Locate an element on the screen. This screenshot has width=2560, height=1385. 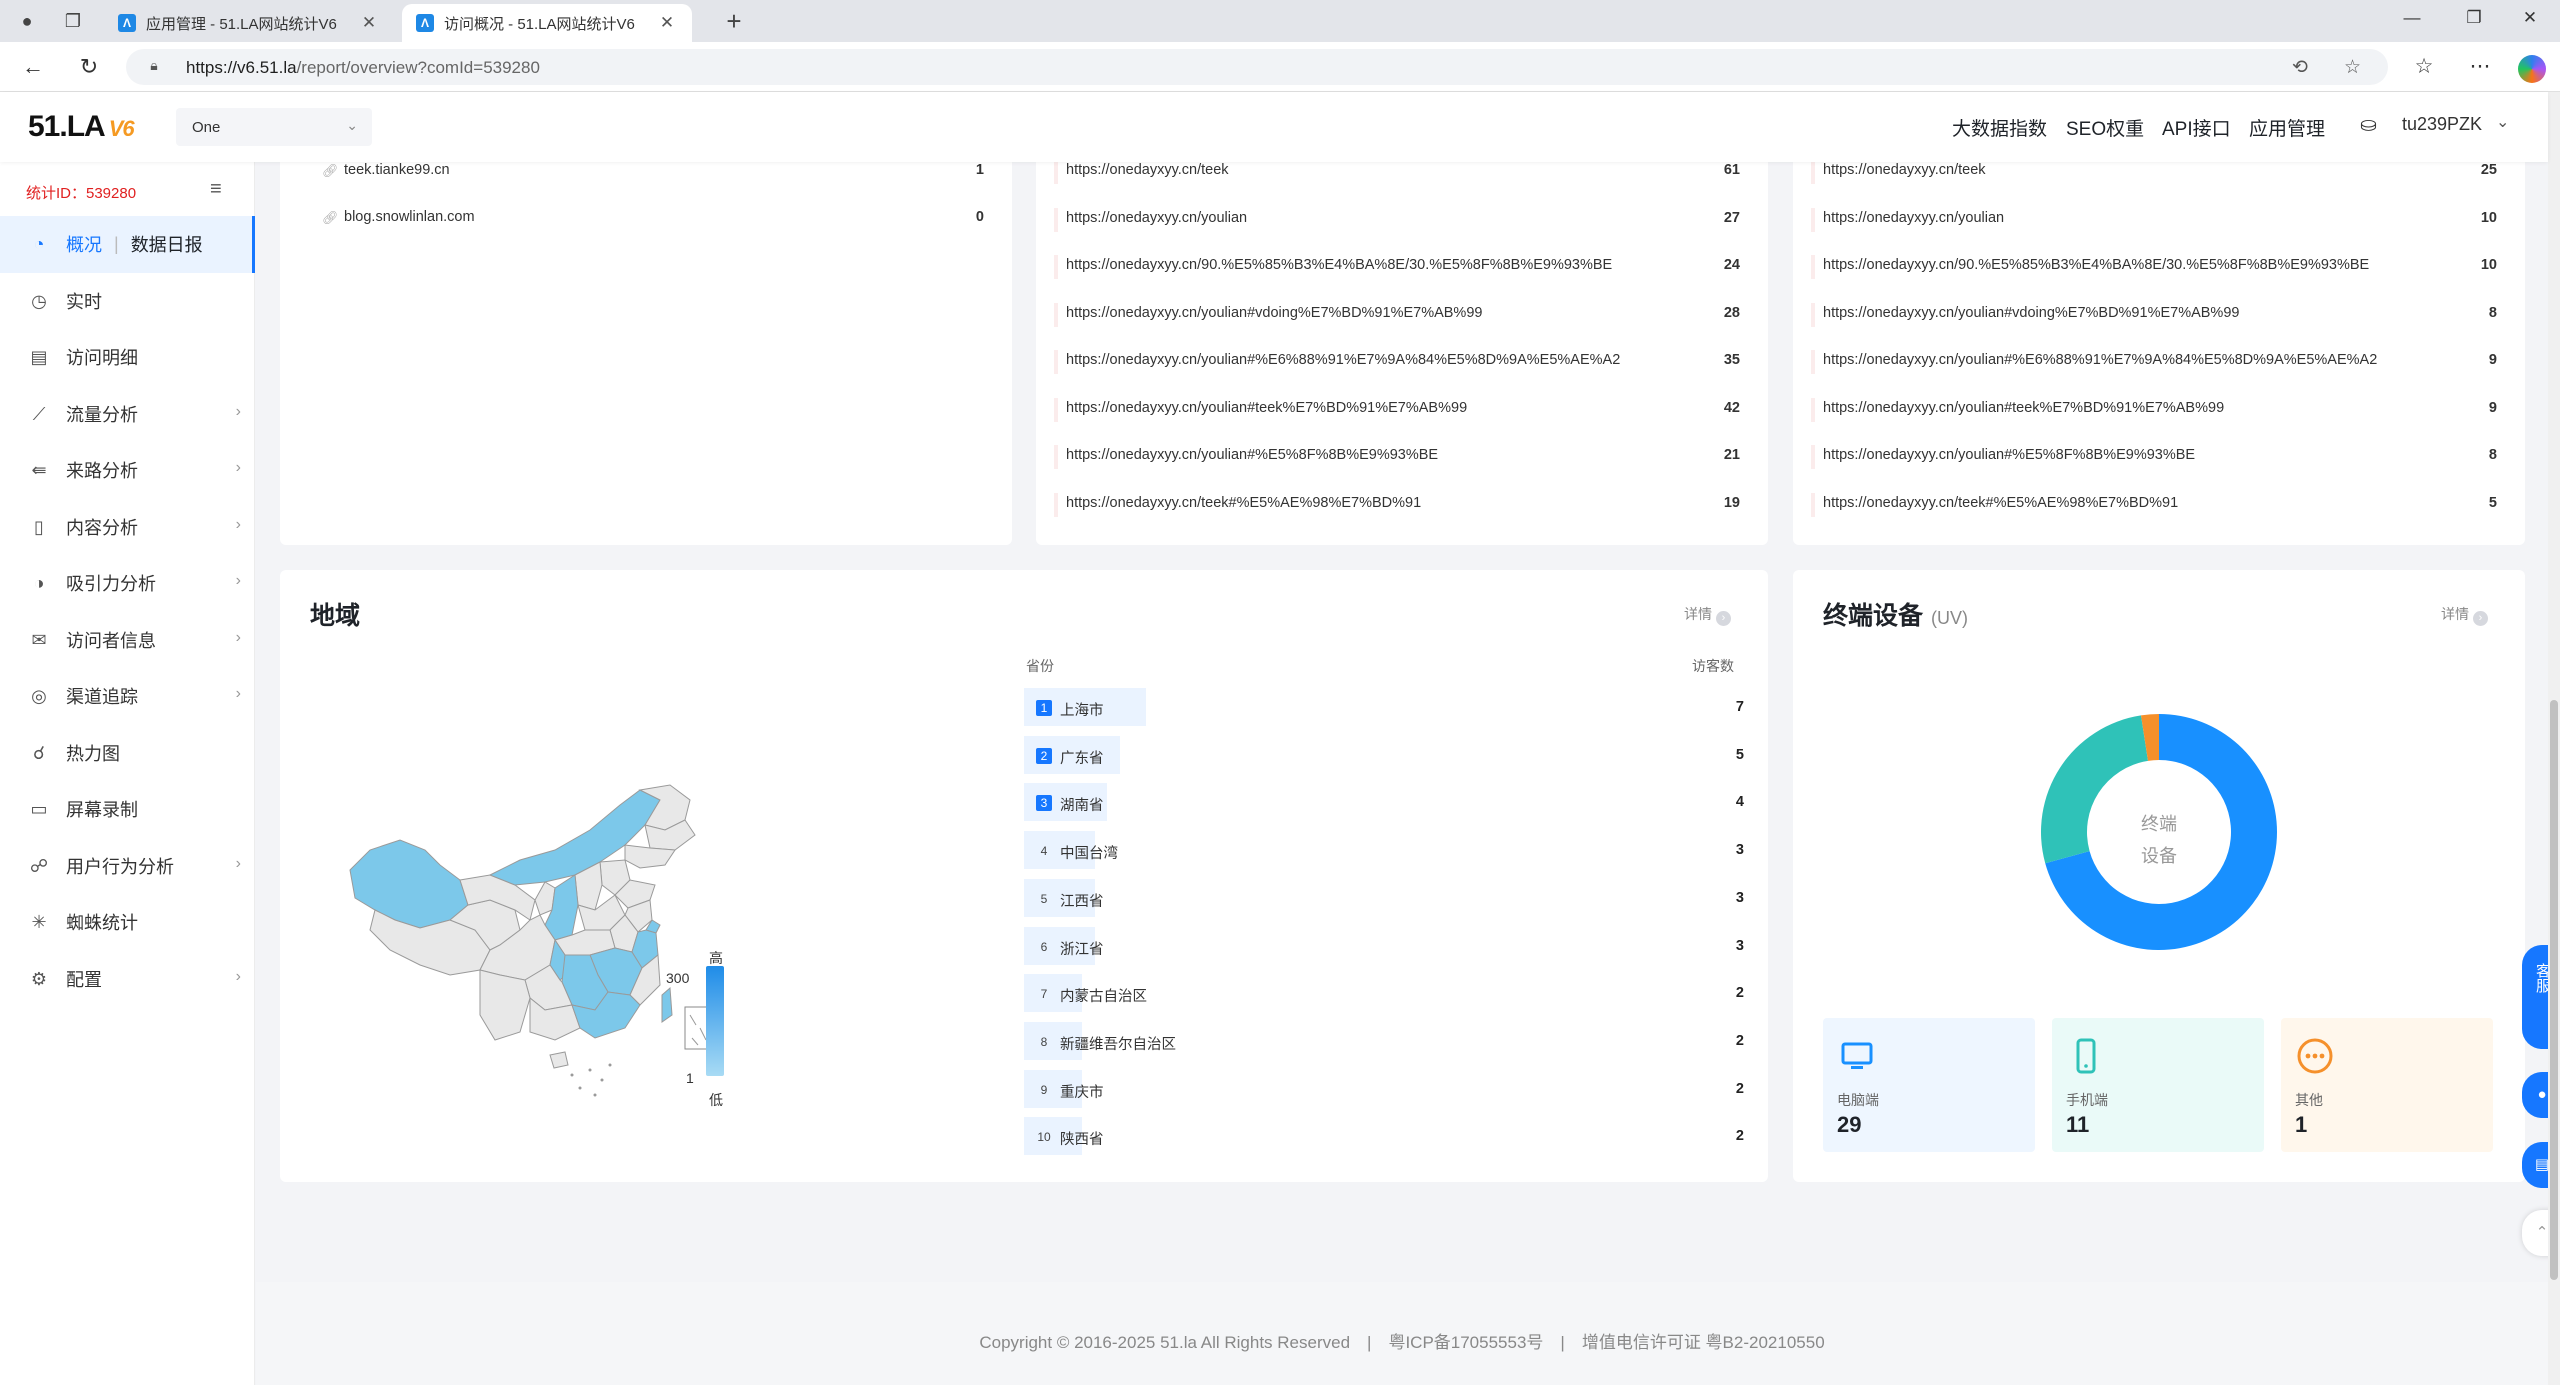
sidebar-item-10: ▭ 屏幕录制 is located at coordinates (127, 809).